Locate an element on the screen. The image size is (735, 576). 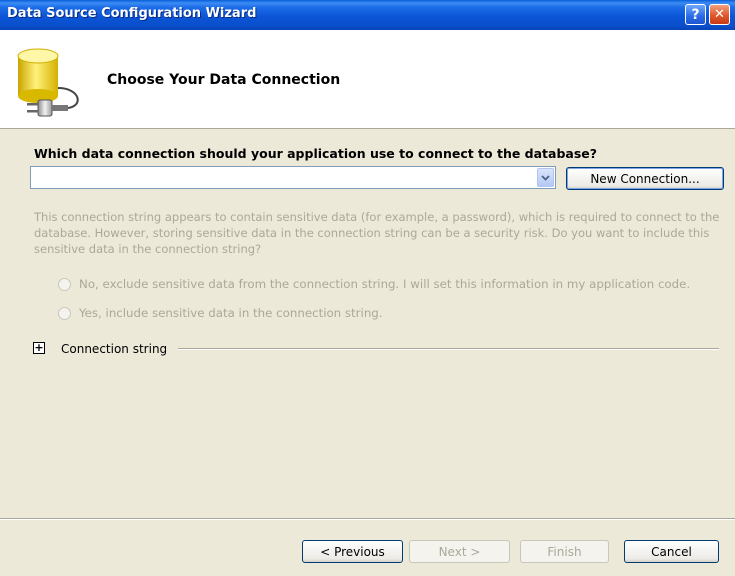
finish-label: Finish is located at coordinates (564, 551).